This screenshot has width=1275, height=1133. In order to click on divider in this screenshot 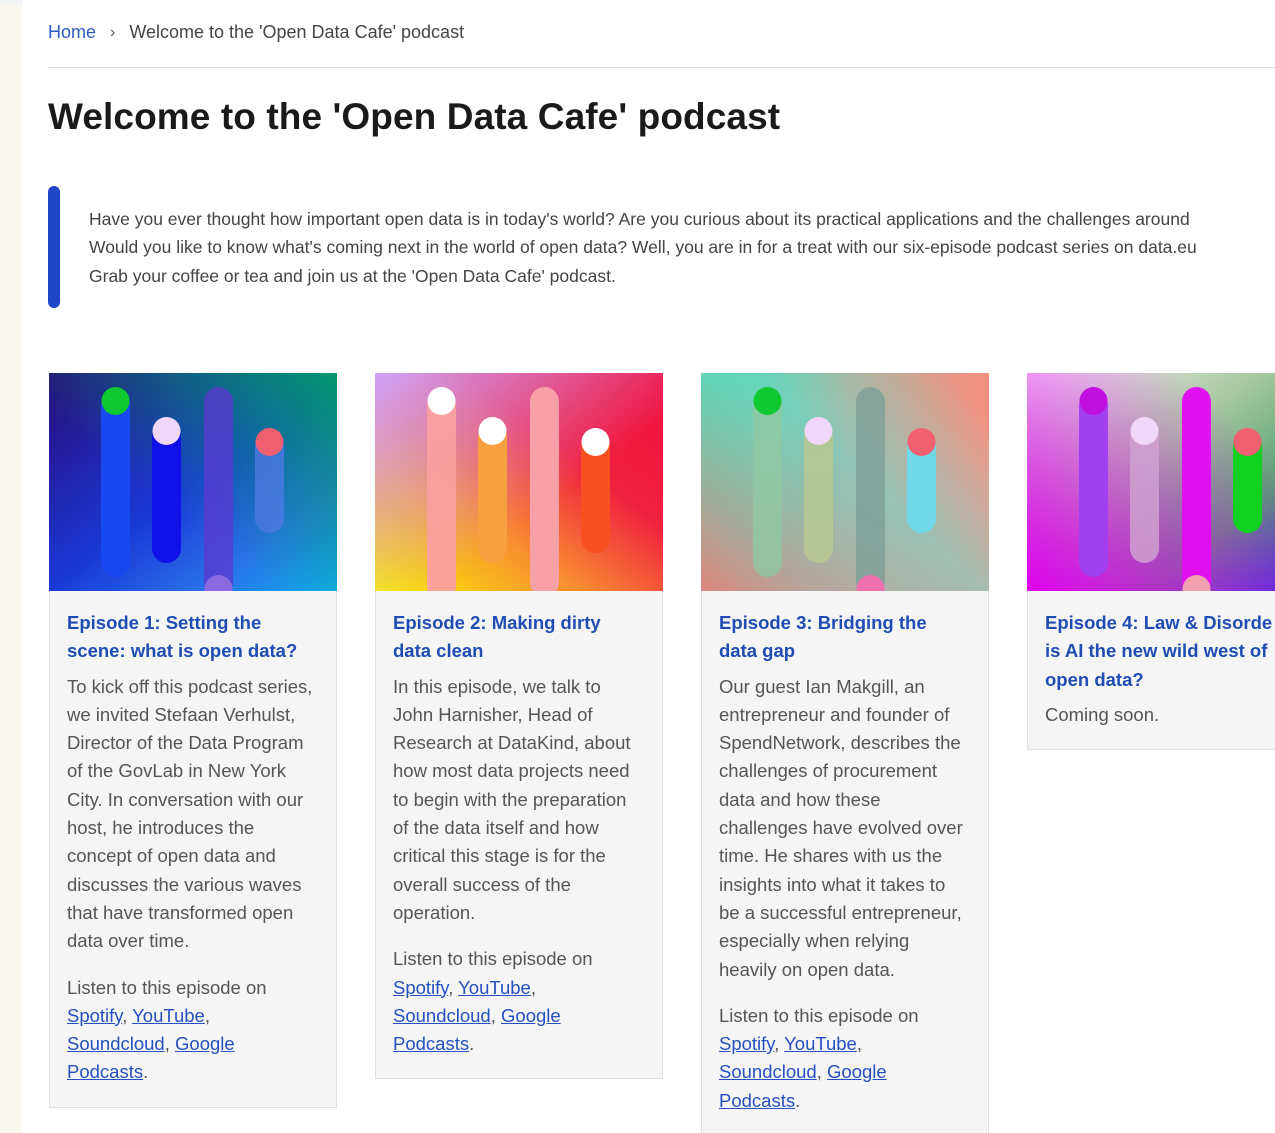, I will do `click(661, 67)`.